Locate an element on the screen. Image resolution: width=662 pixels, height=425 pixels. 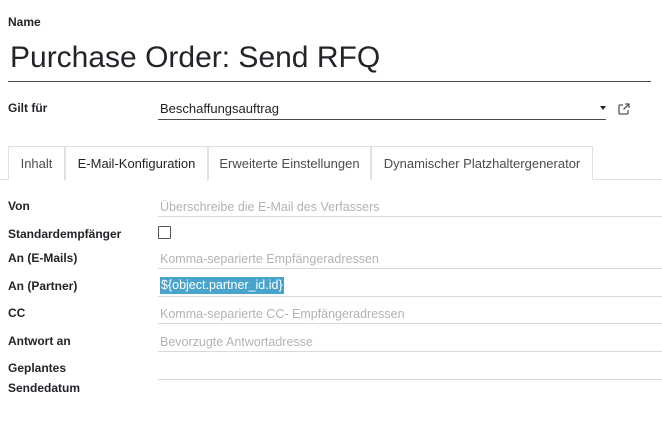
from-label: Von is located at coordinates (19, 206).